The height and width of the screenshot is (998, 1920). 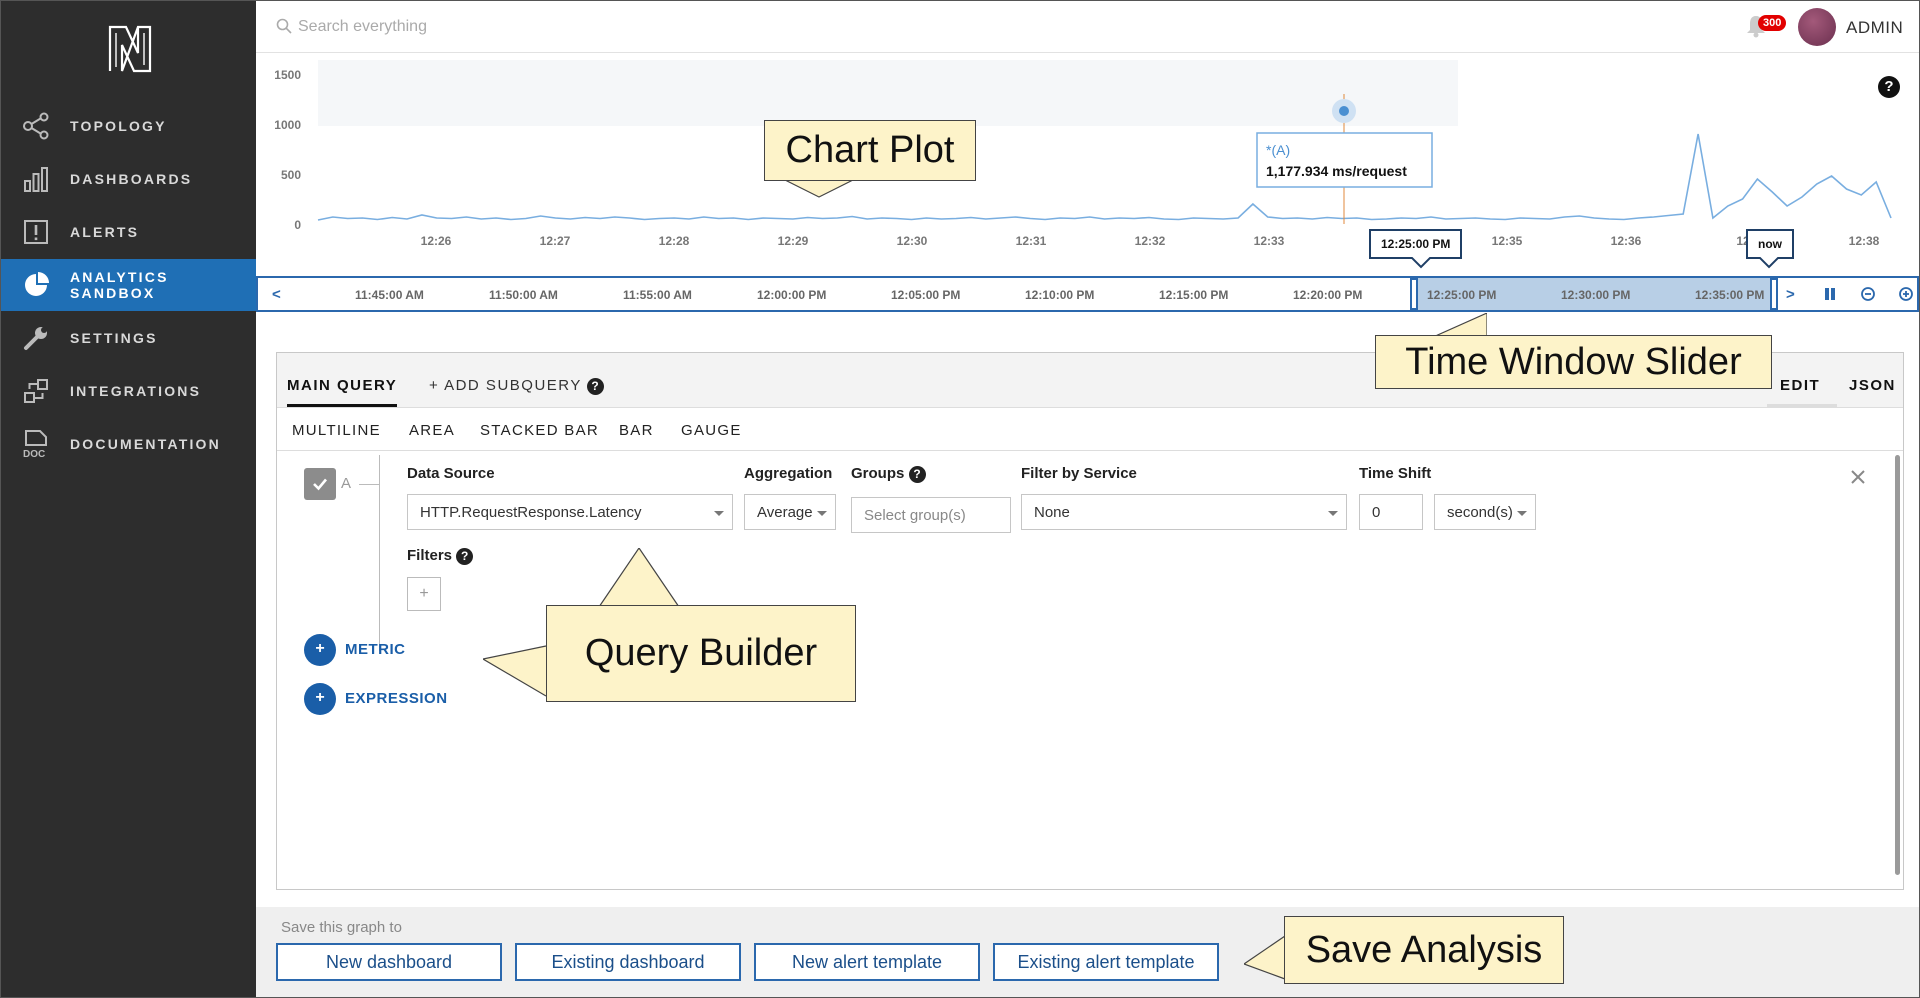 What do you see at coordinates (342, 385) in the screenshot?
I see `tab-main-query: MAIN QUERY` at bounding box center [342, 385].